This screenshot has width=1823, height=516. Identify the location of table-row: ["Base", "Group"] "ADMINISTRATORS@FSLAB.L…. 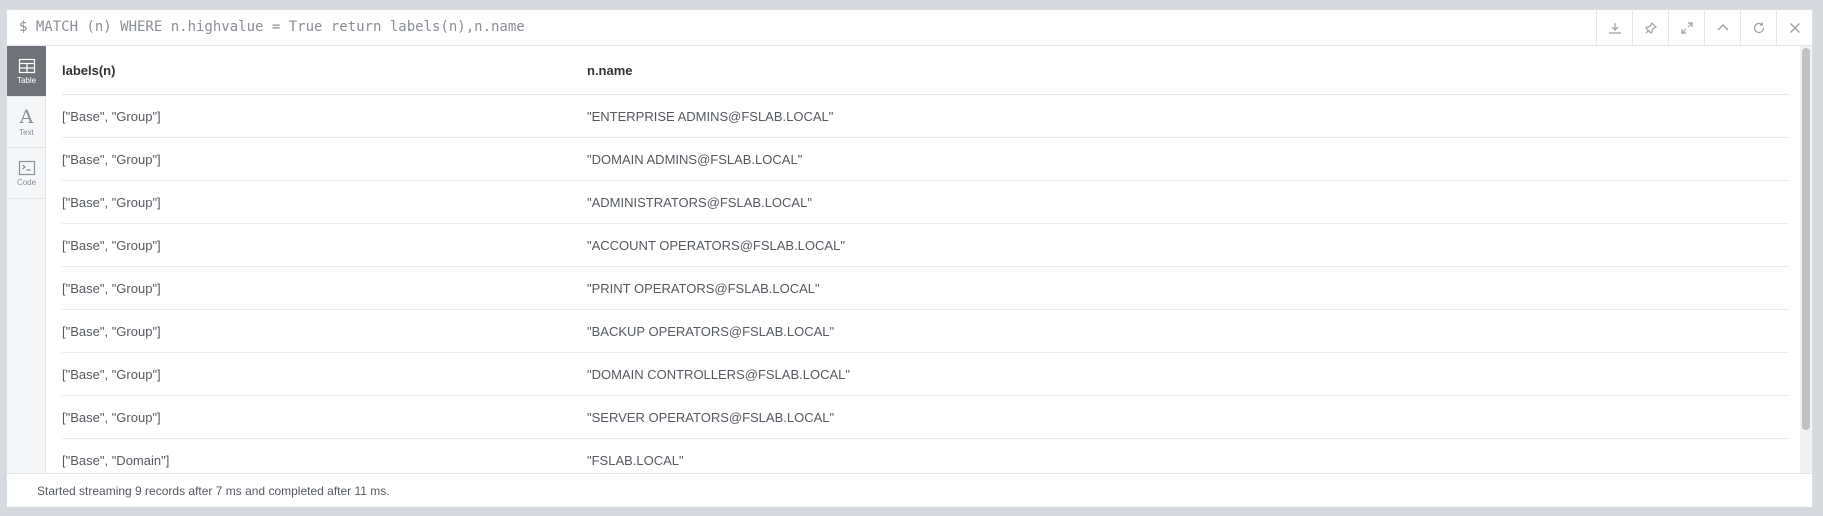
(925, 202).